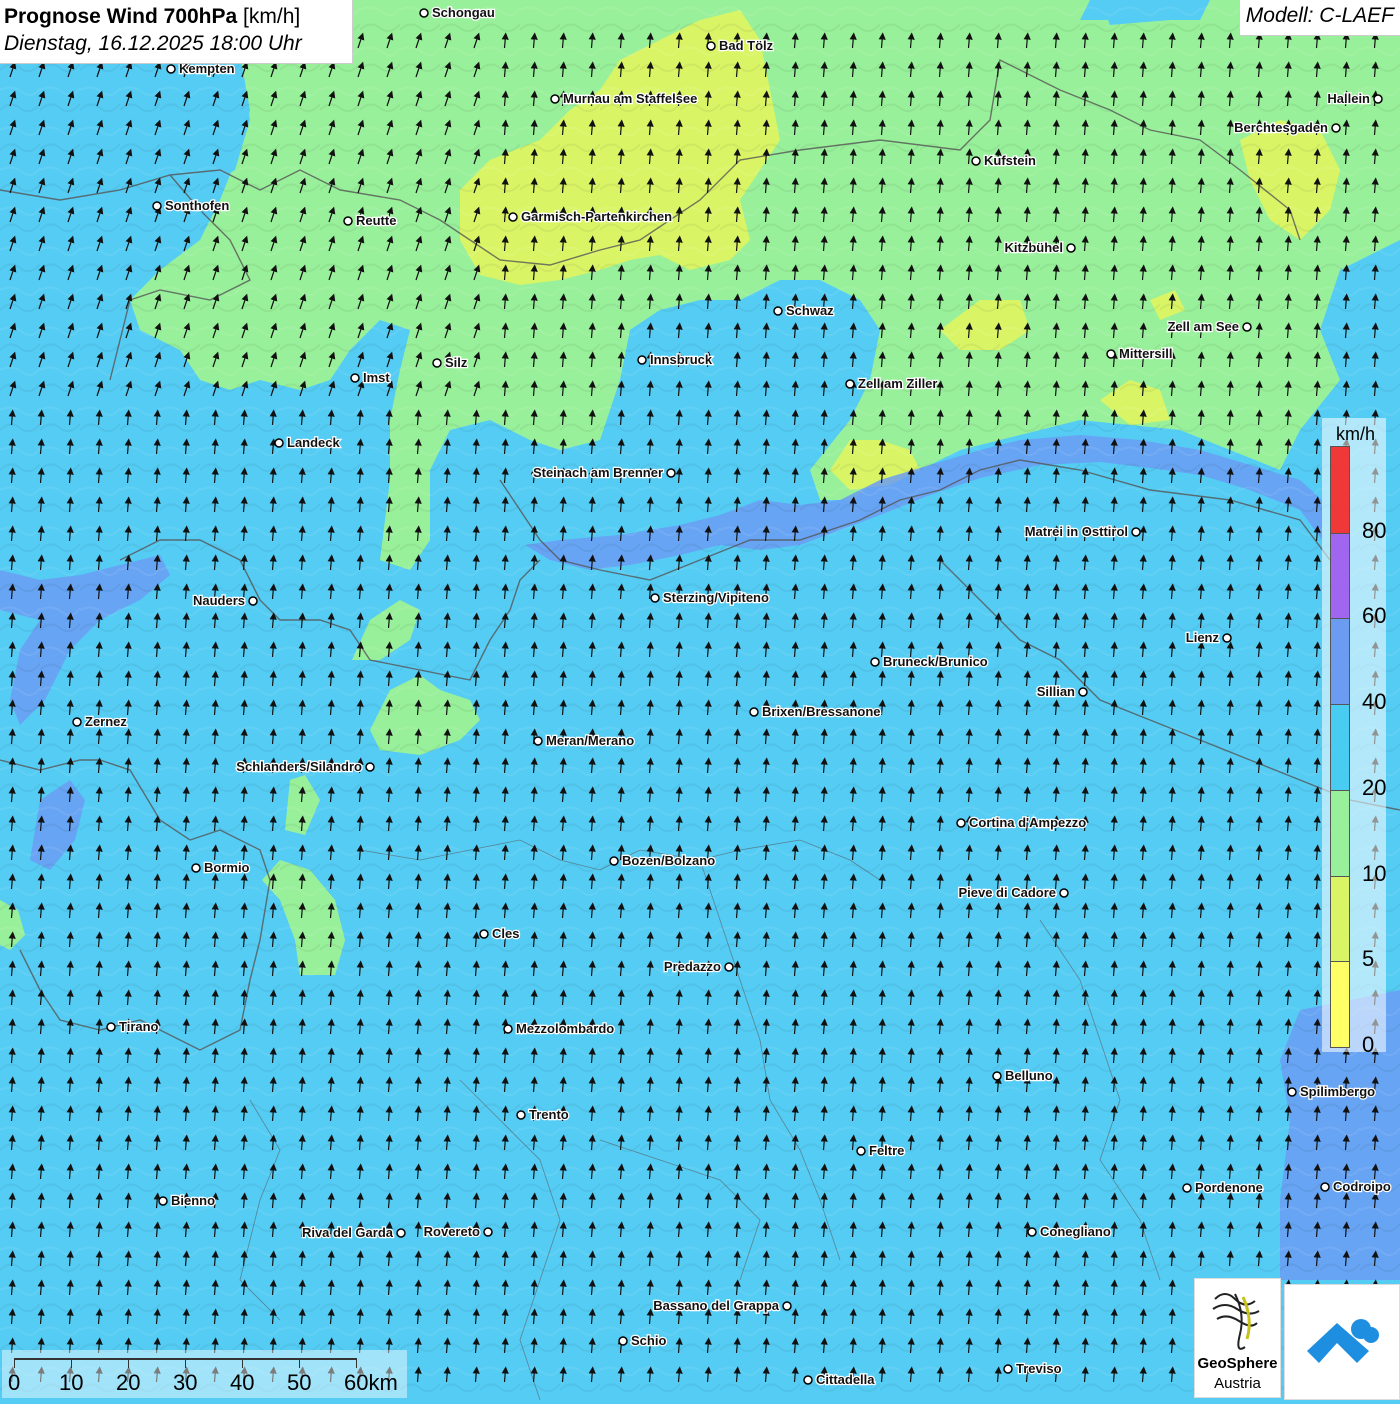 The height and width of the screenshot is (1404, 1400). What do you see at coordinates (1237, 1383) in the screenshot?
I see `geosphere-logo-sub: Austria` at bounding box center [1237, 1383].